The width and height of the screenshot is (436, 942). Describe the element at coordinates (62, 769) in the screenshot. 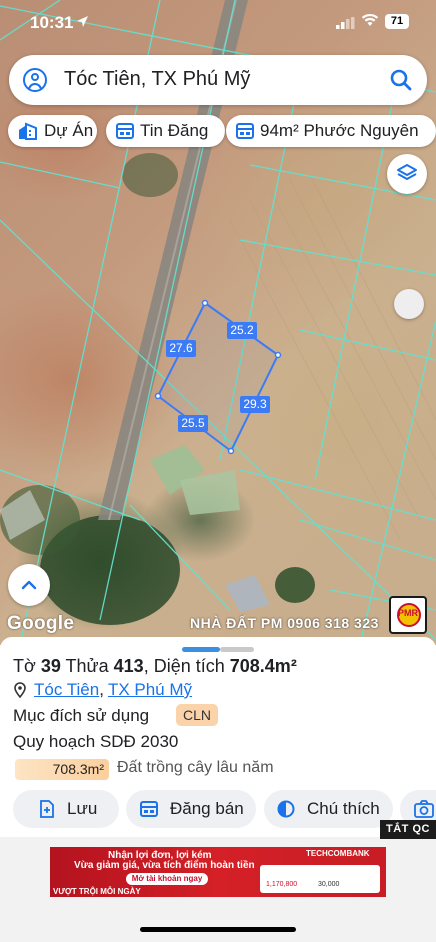

I see `plan-area-bar: 708.3m²` at that location.